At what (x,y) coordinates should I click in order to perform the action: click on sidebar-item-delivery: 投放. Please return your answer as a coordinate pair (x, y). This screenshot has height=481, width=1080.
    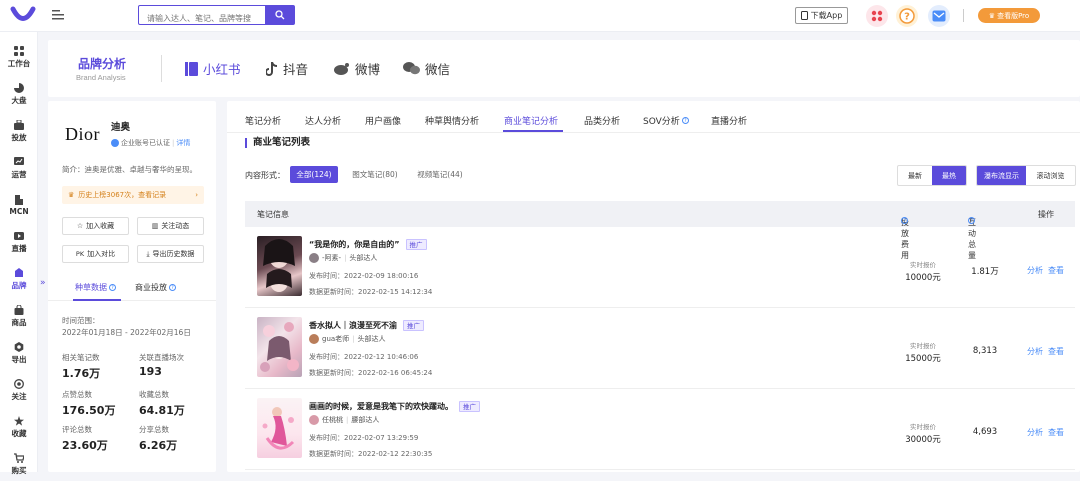
    Looking at the image, I should click on (19, 131).